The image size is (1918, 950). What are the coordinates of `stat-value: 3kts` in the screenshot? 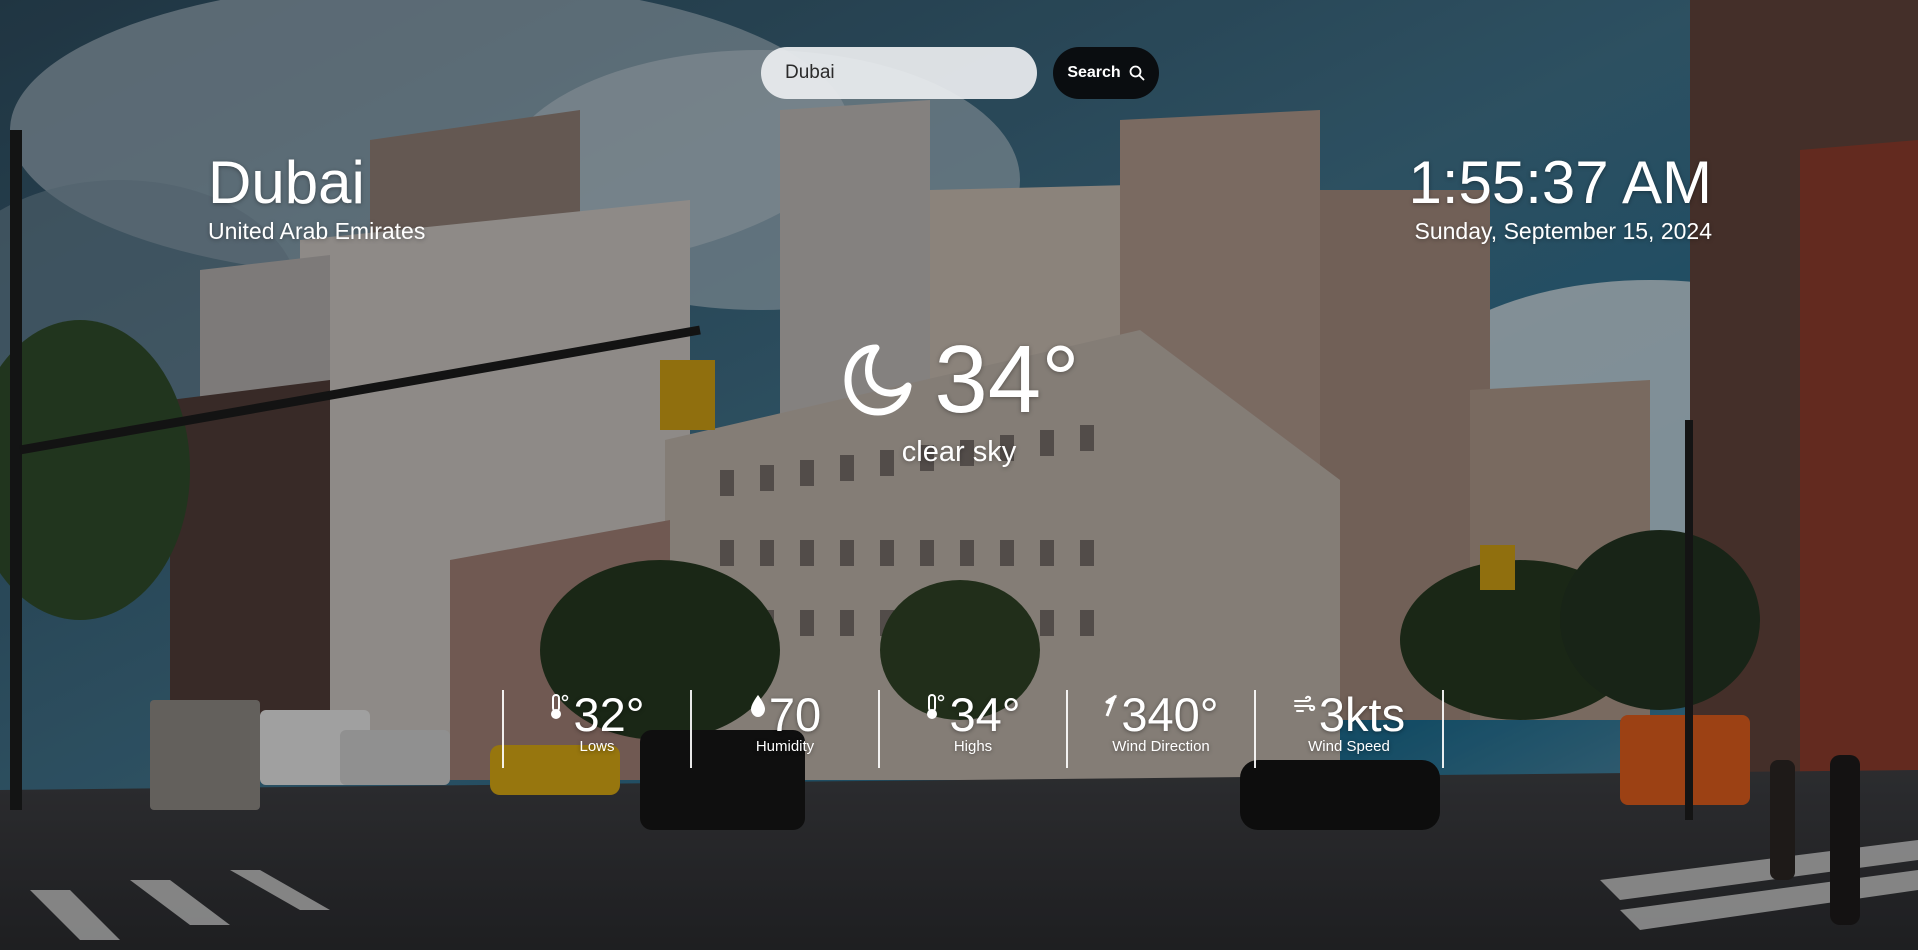 It's located at (1362, 714).